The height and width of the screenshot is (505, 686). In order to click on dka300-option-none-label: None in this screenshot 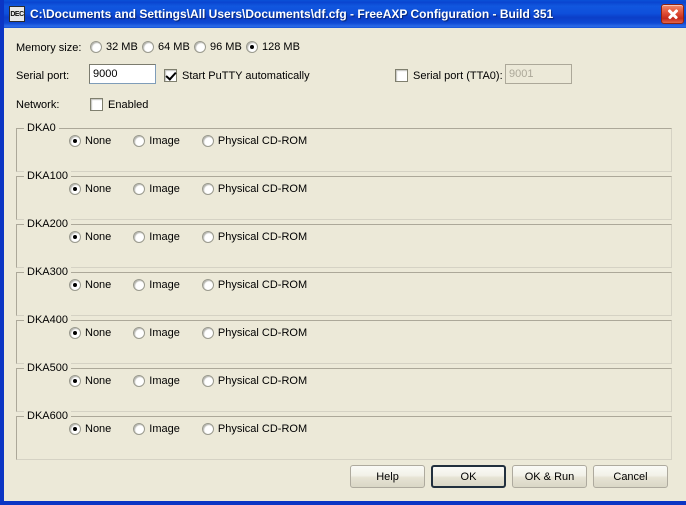, I will do `click(98, 285)`.